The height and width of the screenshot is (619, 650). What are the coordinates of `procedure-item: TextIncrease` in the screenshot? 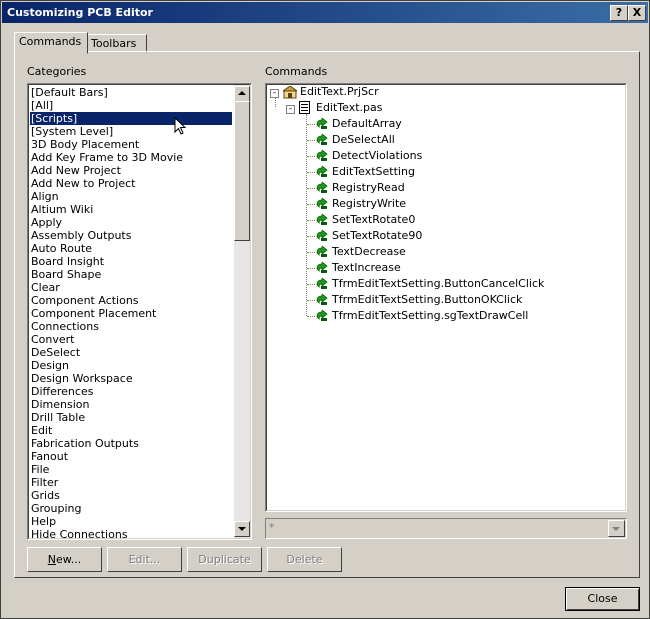 It's located at (366, 268).